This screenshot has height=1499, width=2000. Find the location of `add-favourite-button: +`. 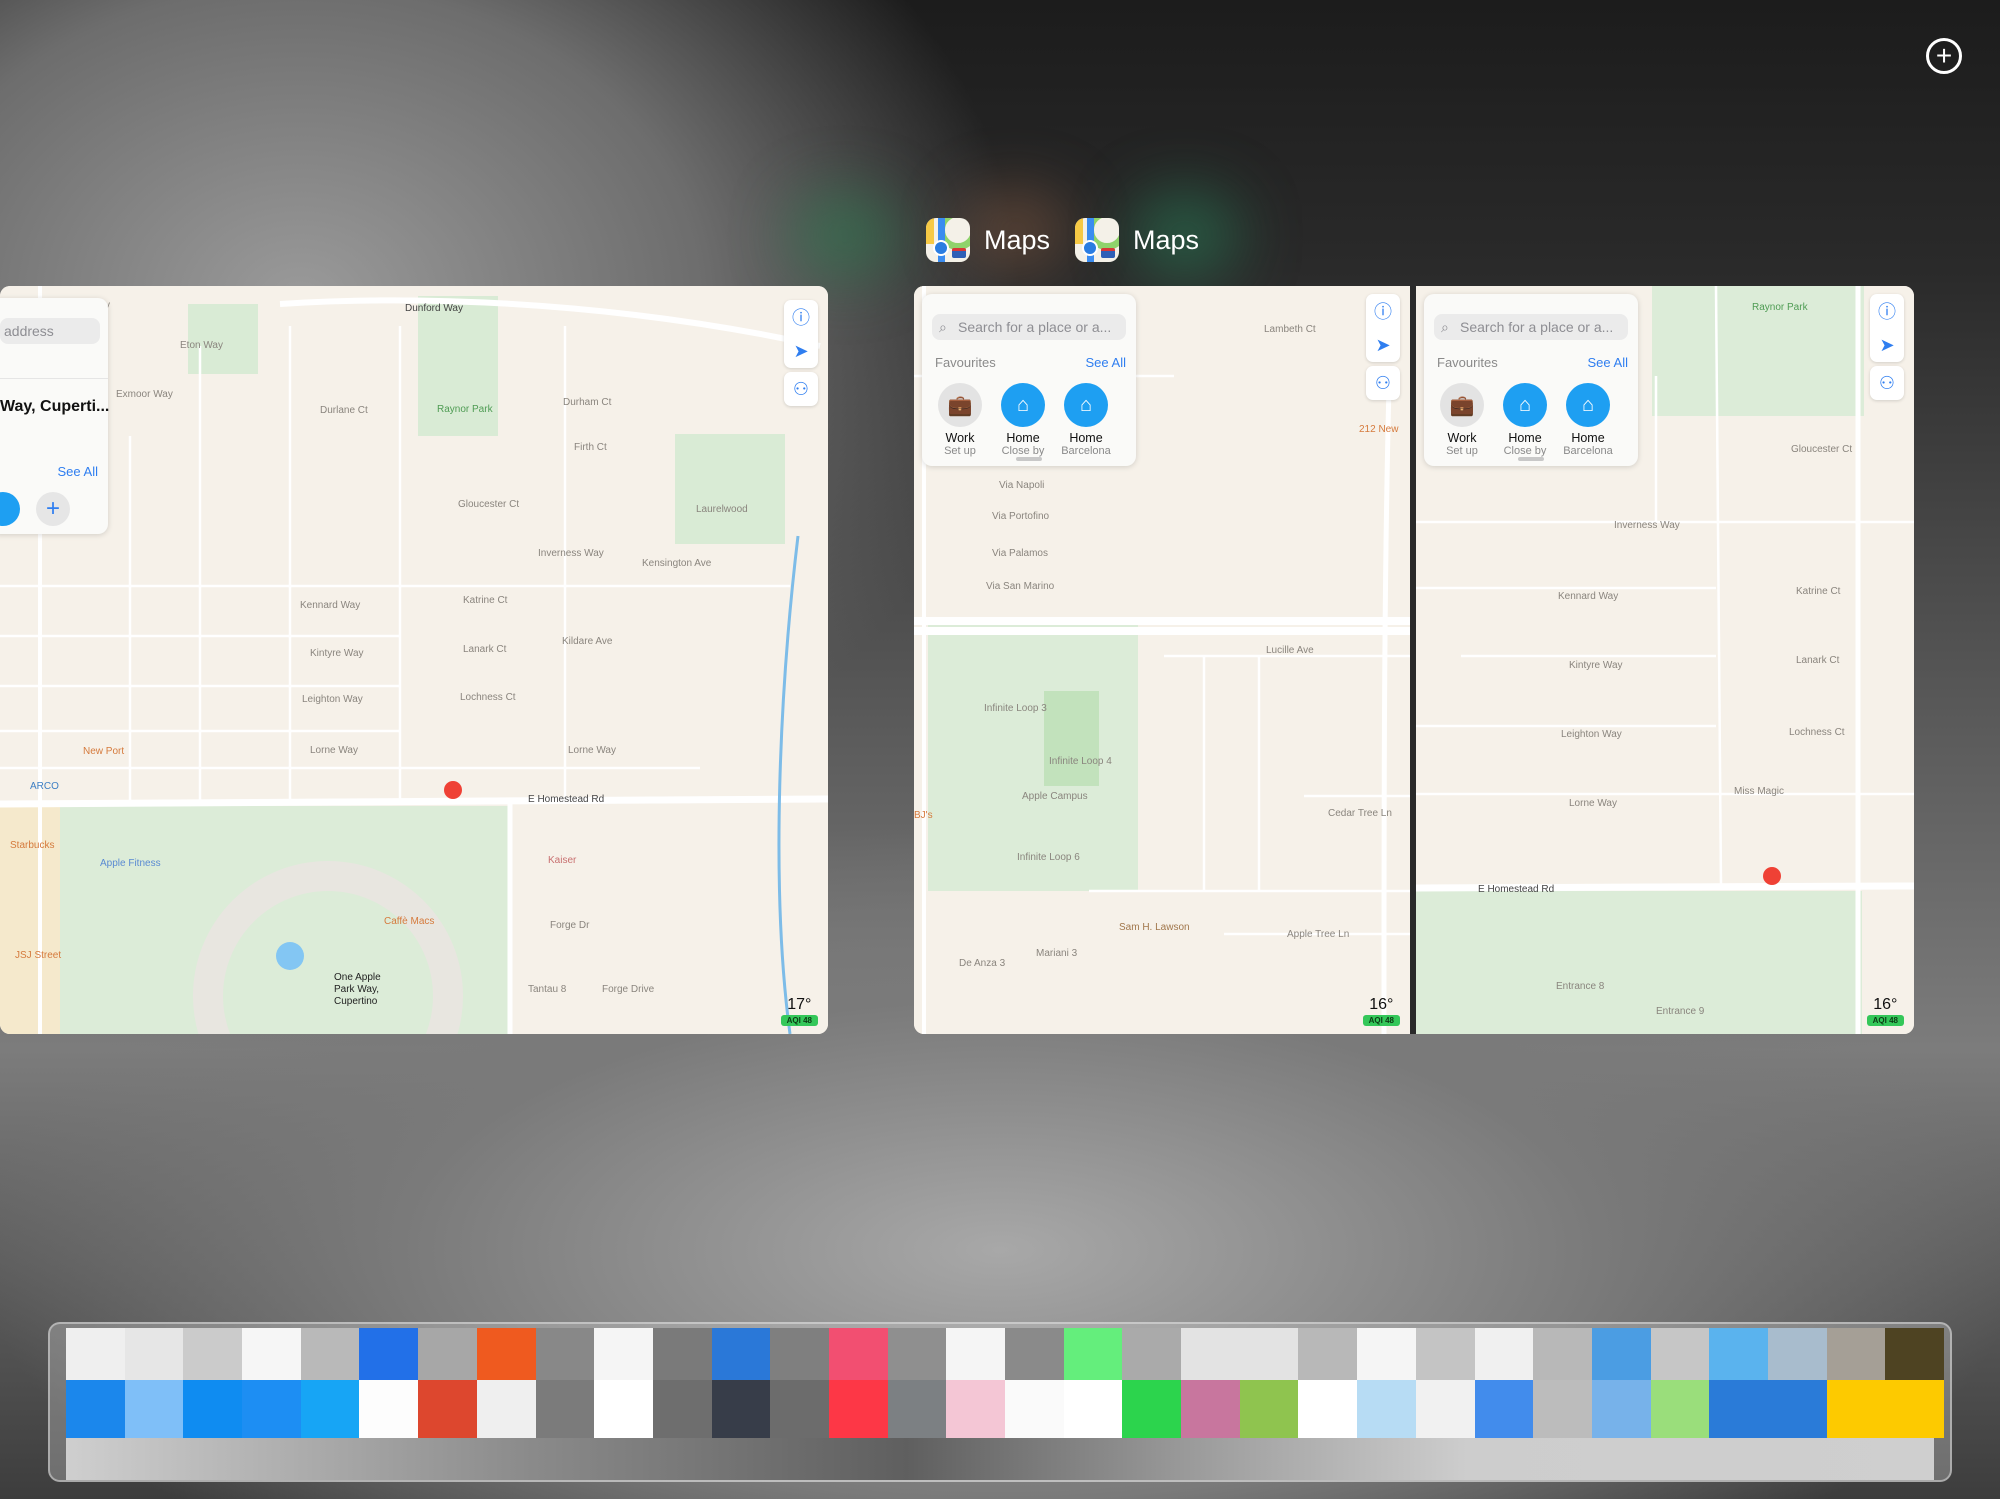

add-favourite-button: + is located at coordinates (53, 509).